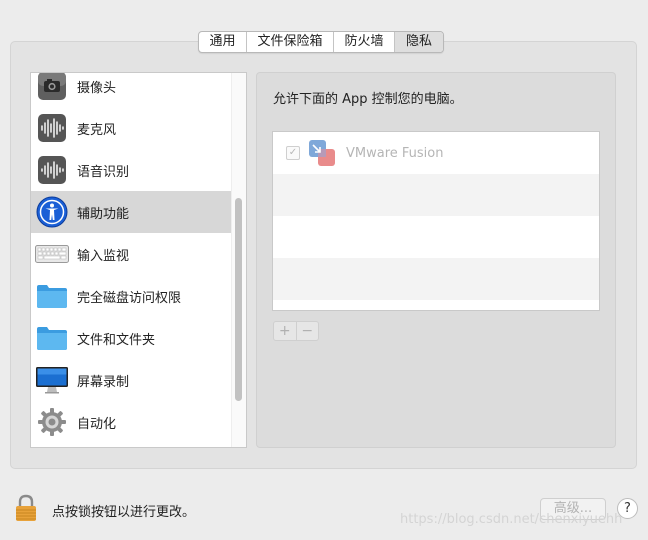 This screenshot has height=540, width=648. Describe the element at coordinates (364, 42) in the screenshot. I see `tab-firewall: 防火墙` at that location.